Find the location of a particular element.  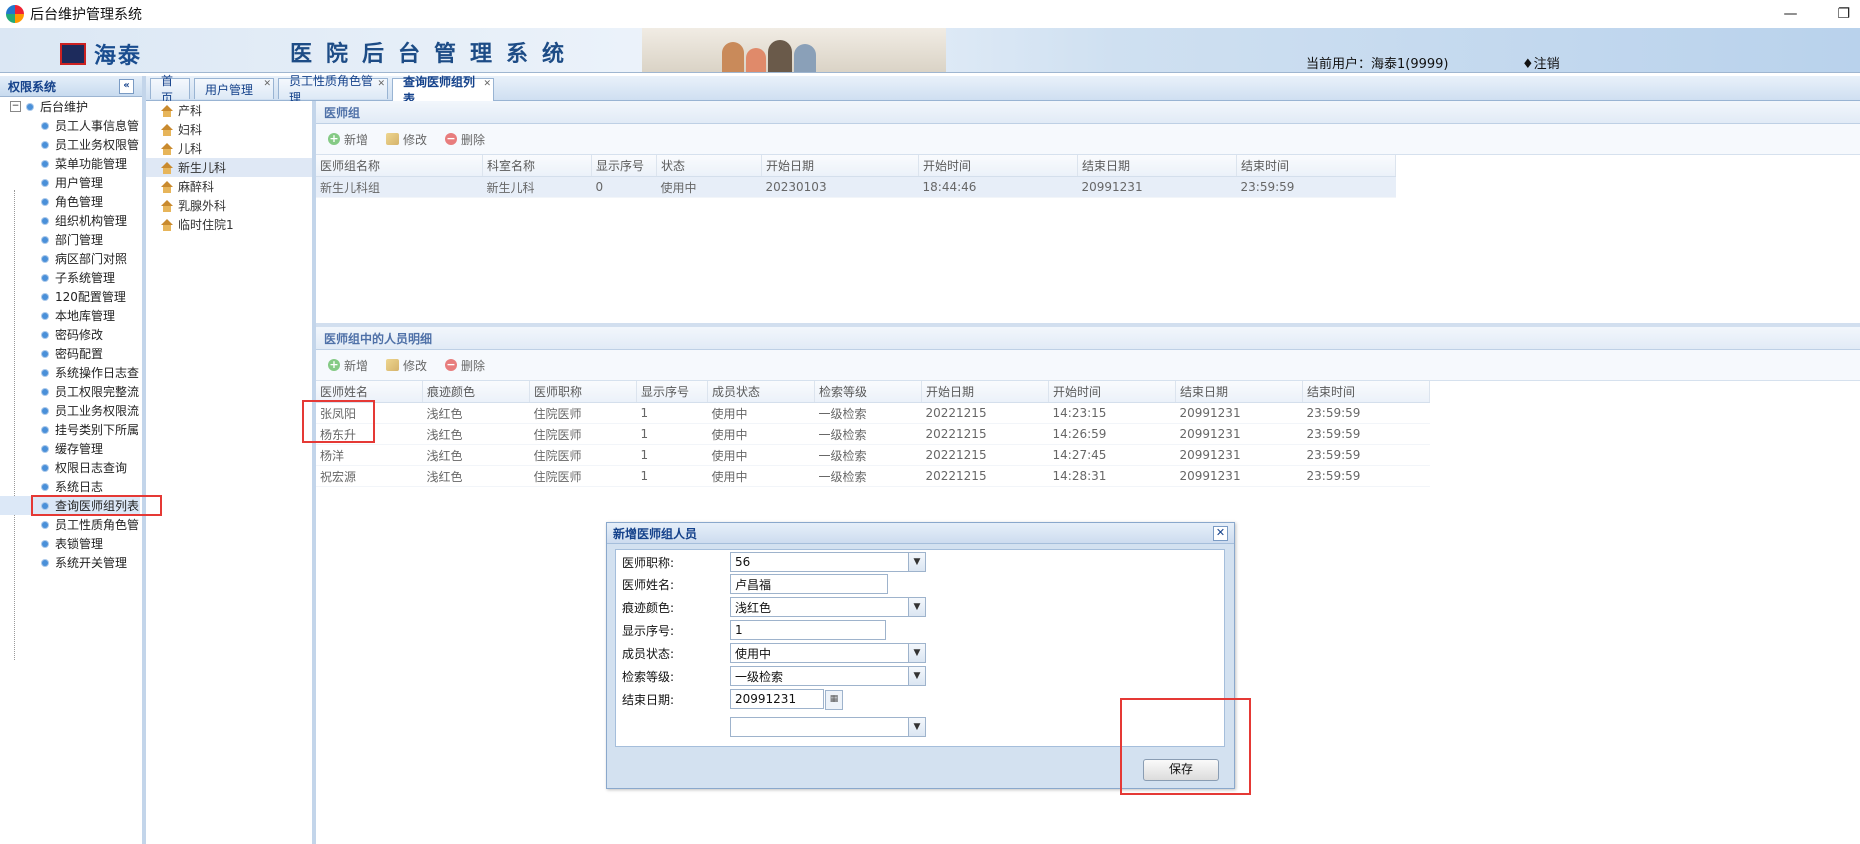

tree-root: − 后台维护 is located at coordinates (71, 106).